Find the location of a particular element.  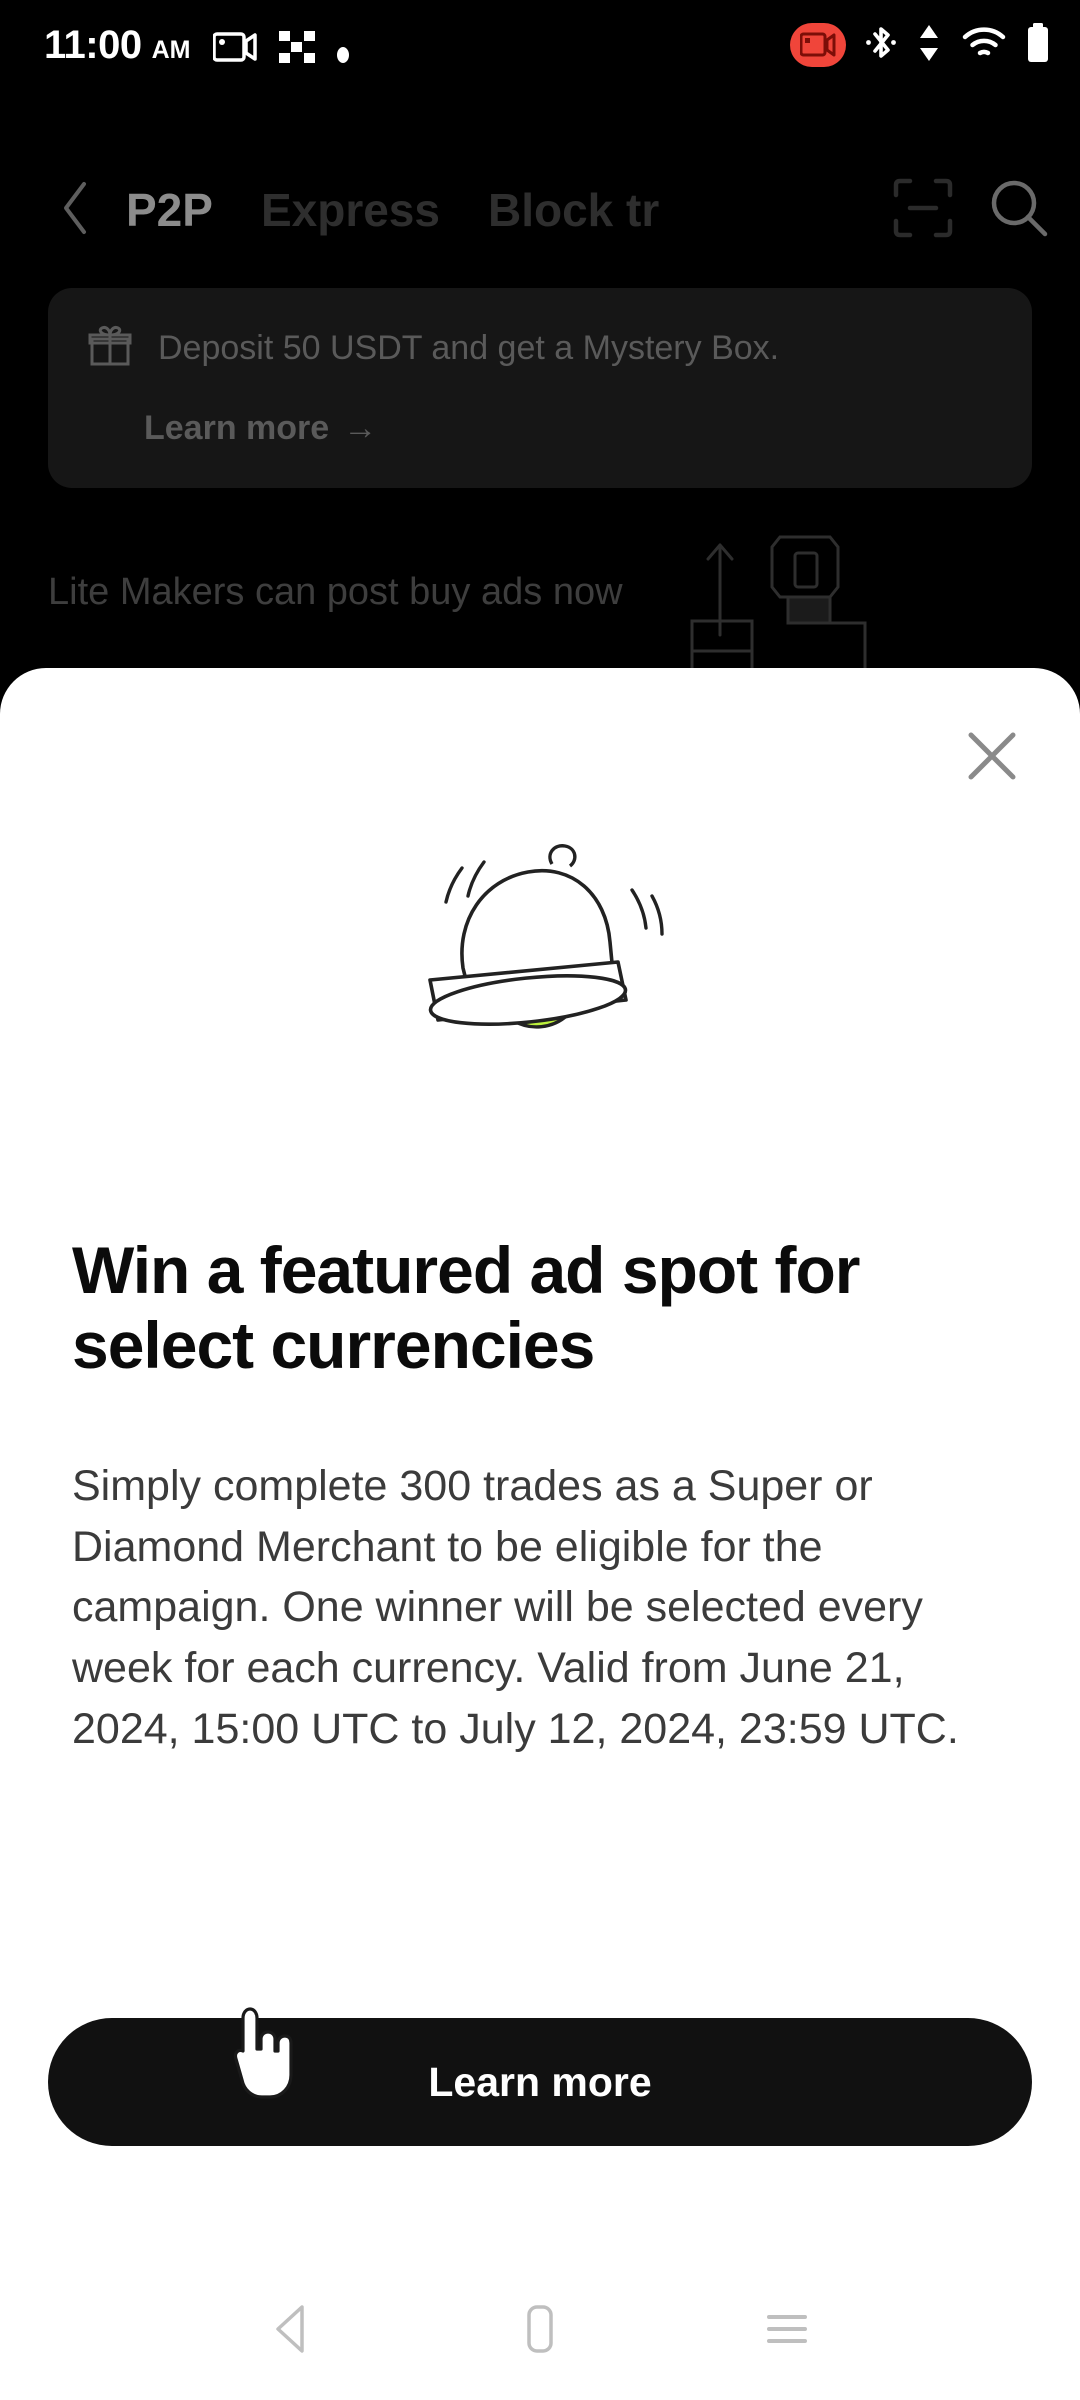

system-recents-button is located at coordinates (787, 2331).